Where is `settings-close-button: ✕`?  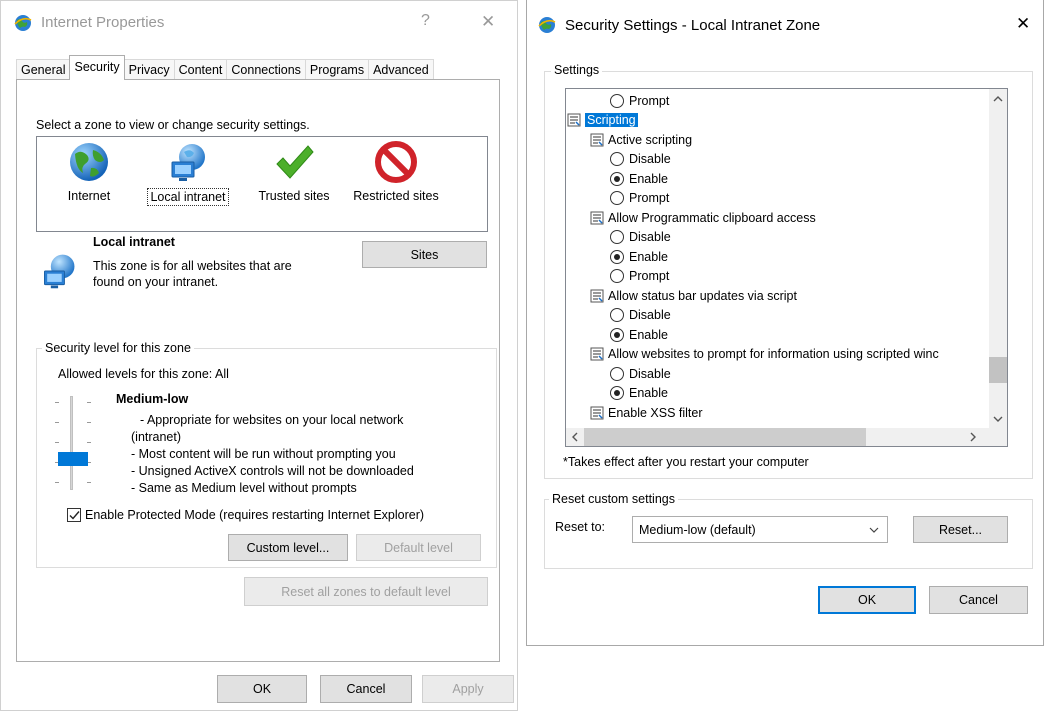 settings-close-button: ✕ is located at coordinates (1023, 24).